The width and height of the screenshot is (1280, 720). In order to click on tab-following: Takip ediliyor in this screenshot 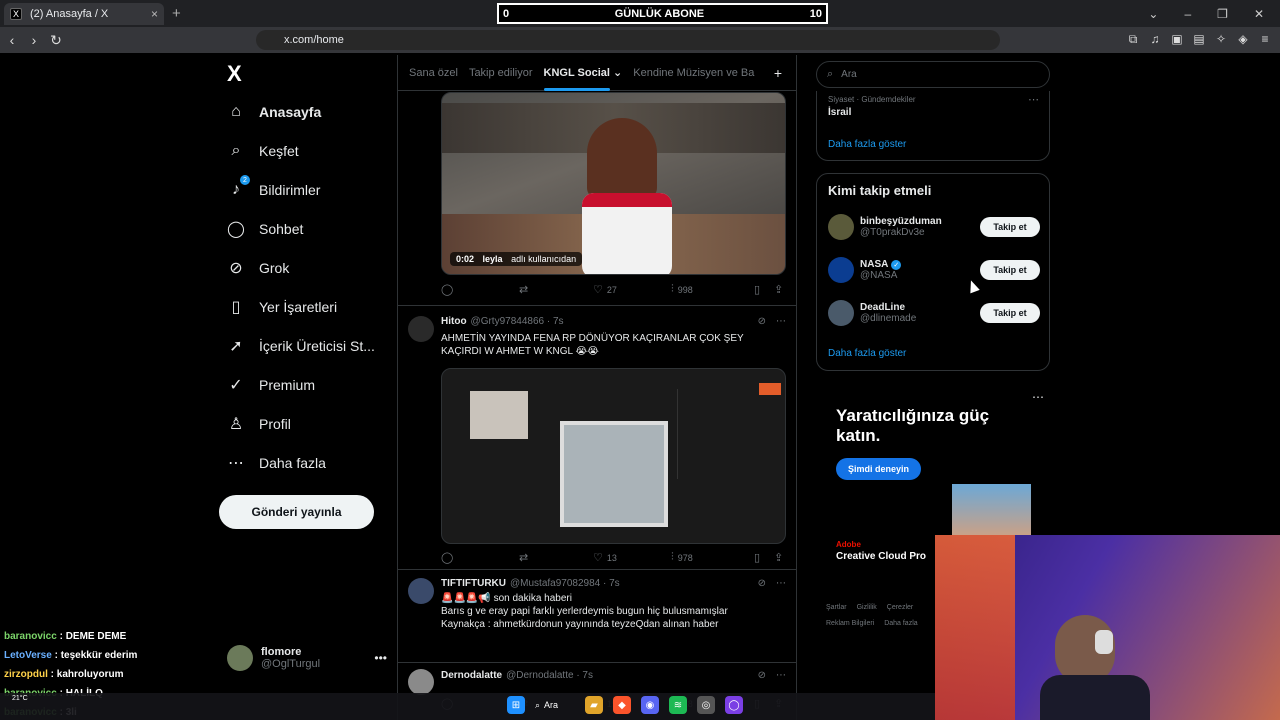, I will do `click(501, 73)`.